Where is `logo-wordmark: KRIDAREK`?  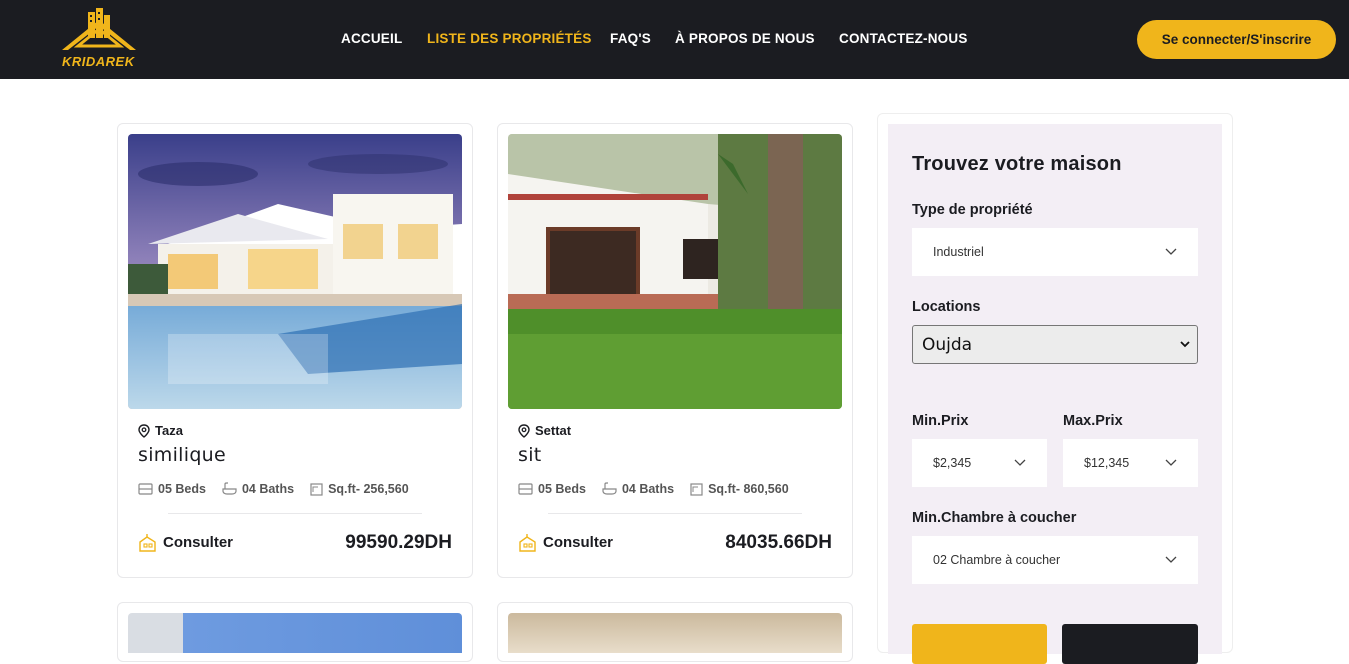 logo-wordmark: KRIDAREK is located at coordinates (98, 61).